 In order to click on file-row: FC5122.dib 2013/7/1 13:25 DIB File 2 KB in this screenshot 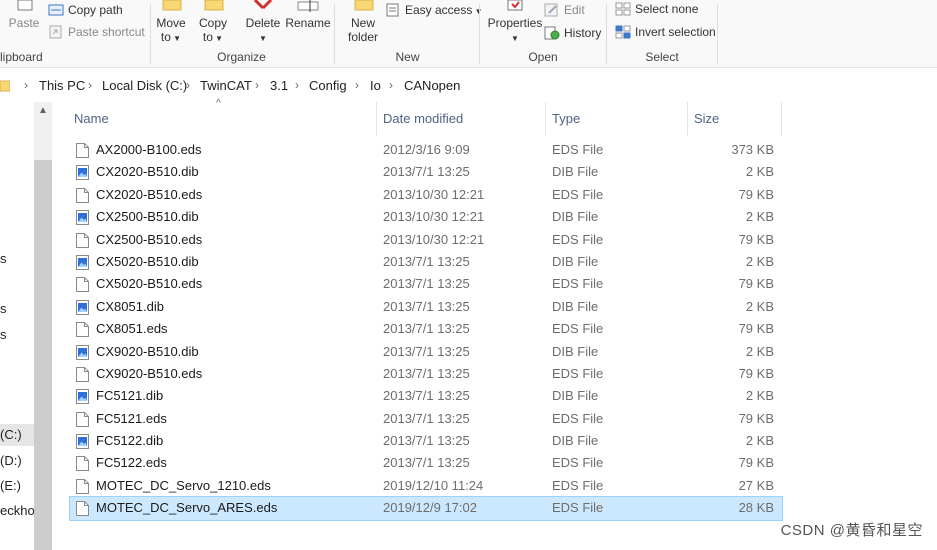, I will do `click(426, 441)`.